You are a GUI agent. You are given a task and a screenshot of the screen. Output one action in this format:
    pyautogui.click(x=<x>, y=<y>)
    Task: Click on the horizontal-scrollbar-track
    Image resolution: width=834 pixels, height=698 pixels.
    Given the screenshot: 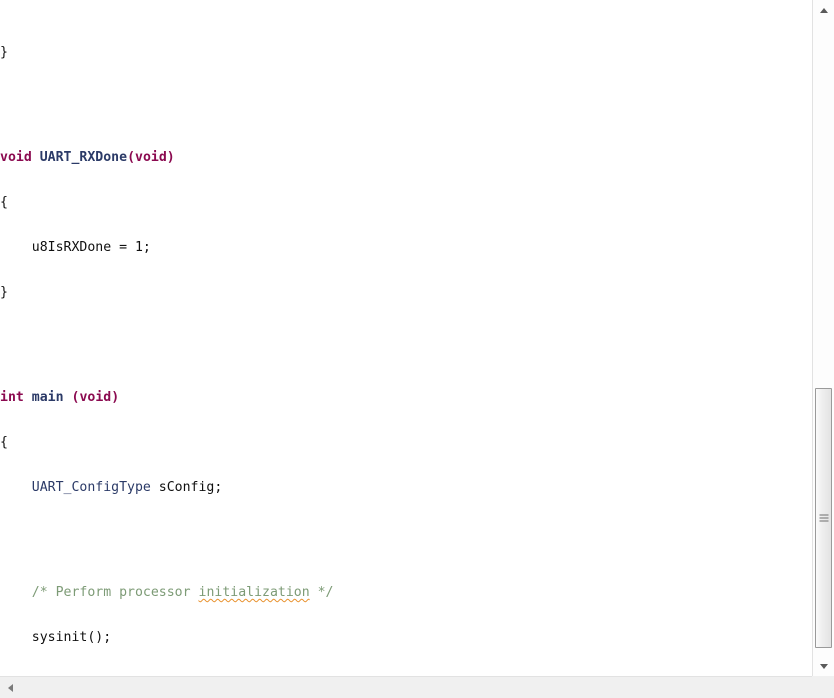 What is the action you would take?
    pyautogui.click(x=417, y=687)
    